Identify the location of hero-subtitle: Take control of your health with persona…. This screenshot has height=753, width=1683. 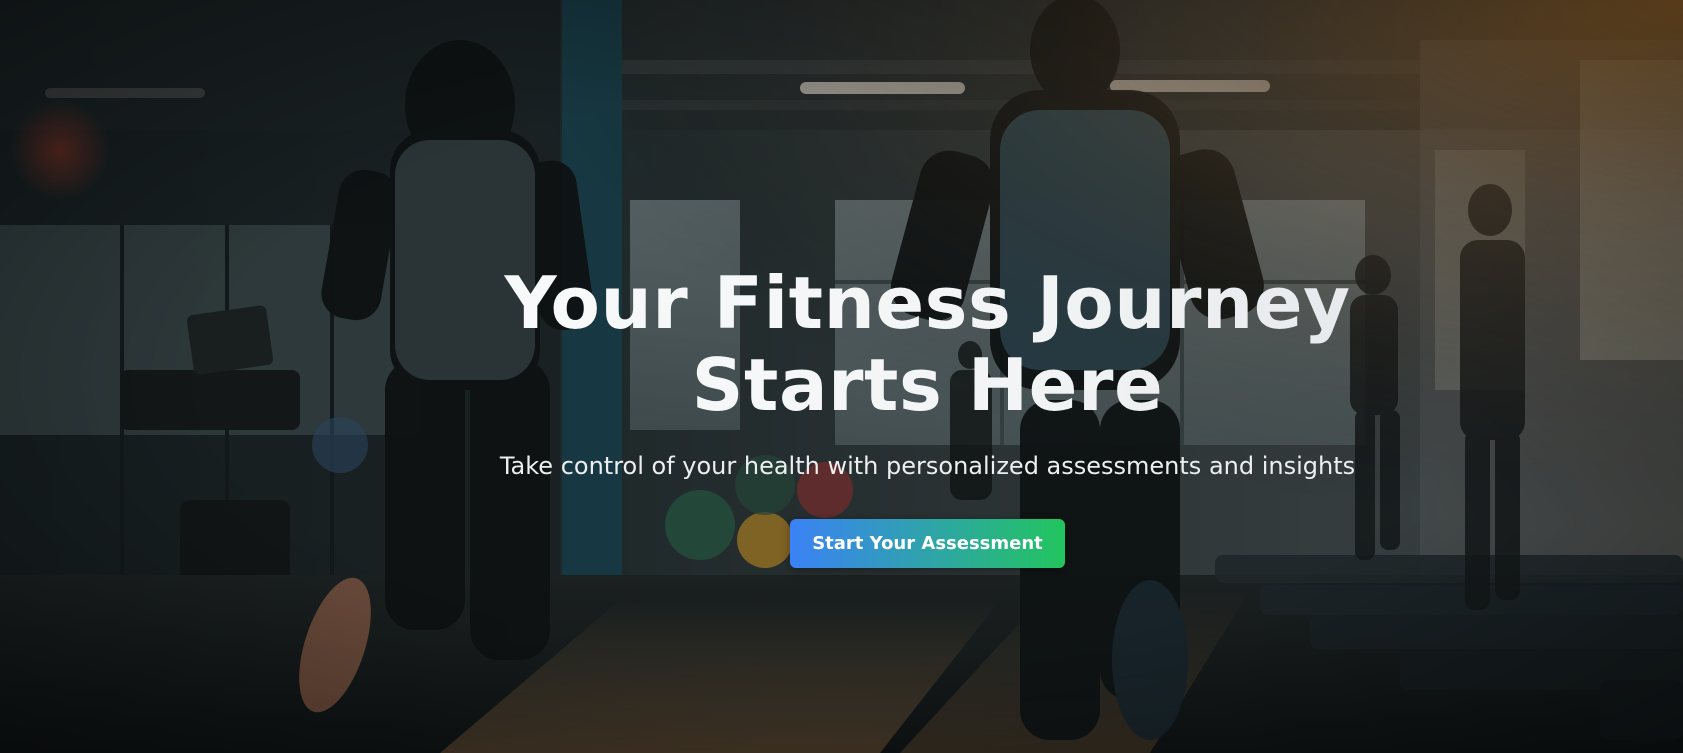
(927, 466).